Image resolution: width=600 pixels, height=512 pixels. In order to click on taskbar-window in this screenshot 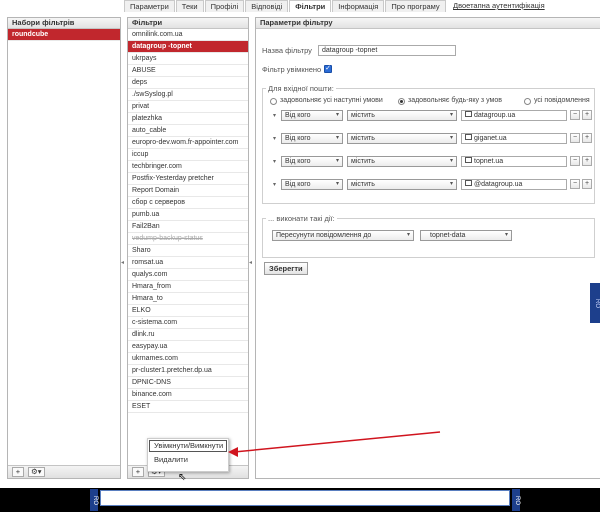, I will do `click(305, 498)`.